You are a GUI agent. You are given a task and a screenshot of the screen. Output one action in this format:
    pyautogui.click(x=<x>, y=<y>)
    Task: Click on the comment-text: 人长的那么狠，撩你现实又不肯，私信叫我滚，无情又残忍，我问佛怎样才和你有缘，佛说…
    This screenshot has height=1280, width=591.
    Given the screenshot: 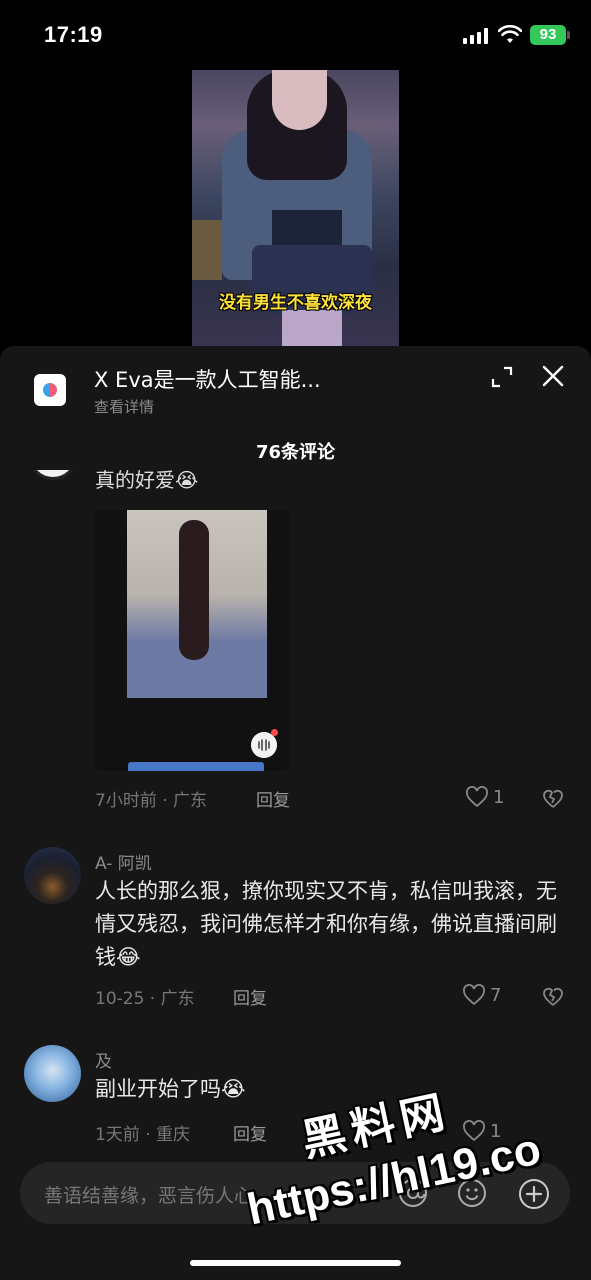 What is the action you would take?
    pyautogui.click(x=326, y=924)
    